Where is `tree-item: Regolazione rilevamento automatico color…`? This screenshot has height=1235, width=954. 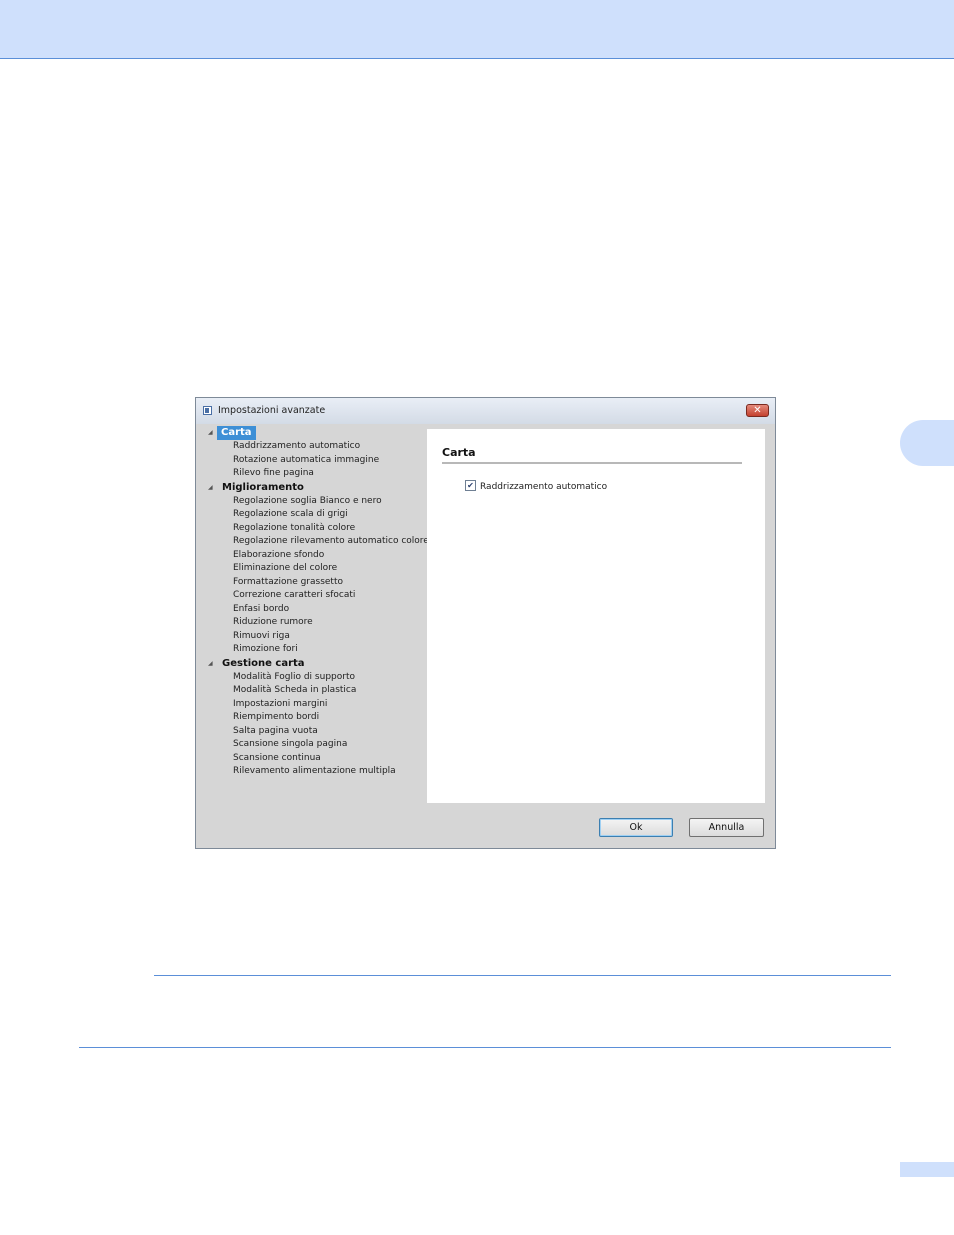
tree-item: Regolazione rilevamento automatico color… is located at coordinates (312, 542).